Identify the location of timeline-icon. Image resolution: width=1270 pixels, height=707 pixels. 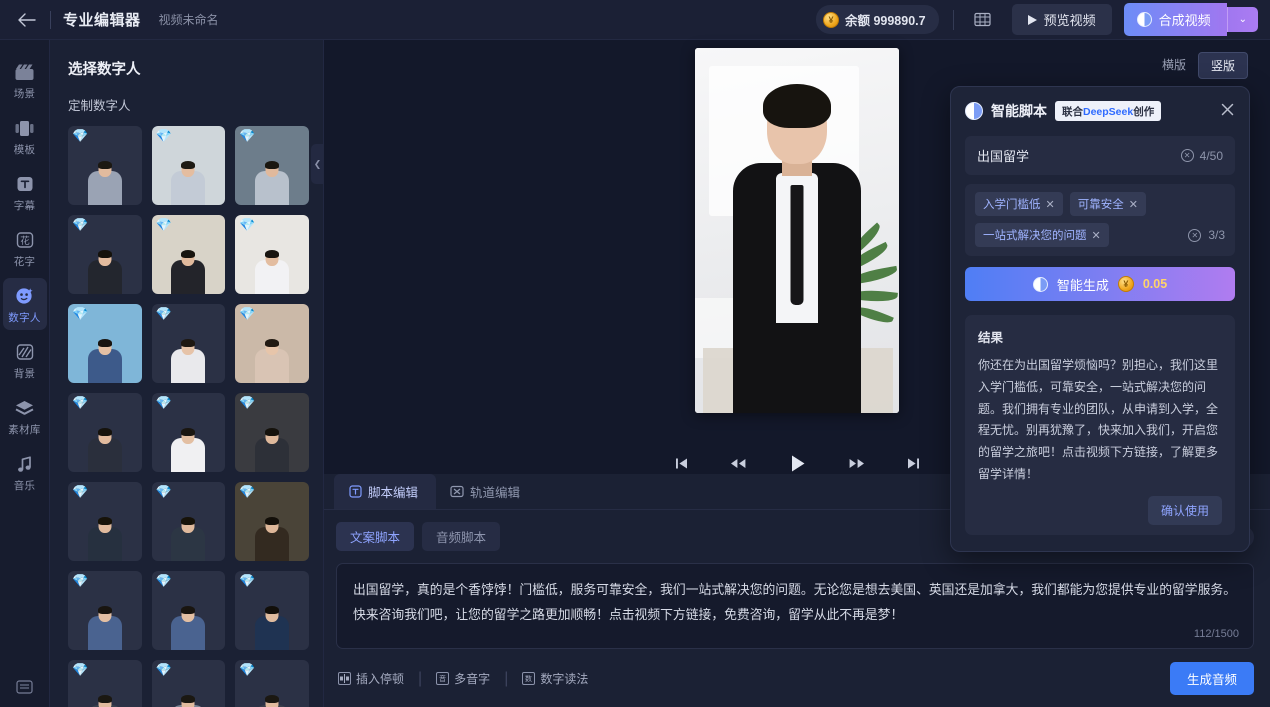
(457, 492).